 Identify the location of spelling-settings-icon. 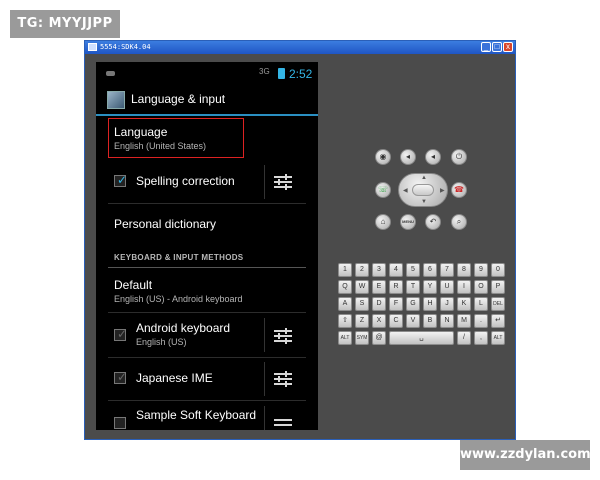
(283, 182).